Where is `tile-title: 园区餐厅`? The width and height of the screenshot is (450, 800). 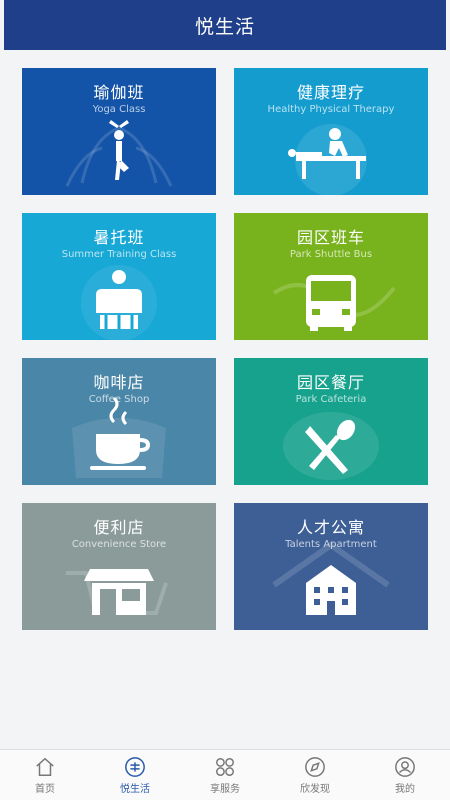 tile-title: 园区餐厅 is located at coordinates (330, 382).